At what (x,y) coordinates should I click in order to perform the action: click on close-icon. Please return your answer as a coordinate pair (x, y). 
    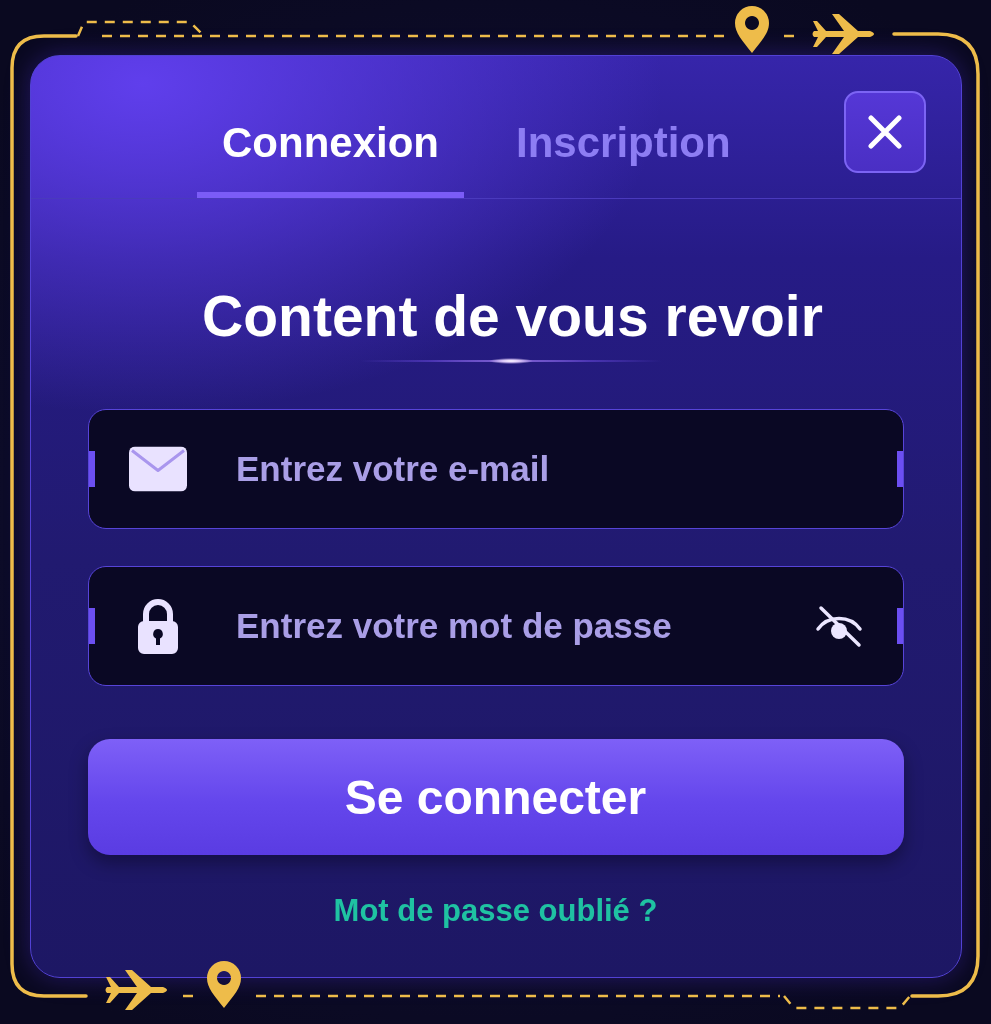
    Looking at the image, I should click on (884, 131).